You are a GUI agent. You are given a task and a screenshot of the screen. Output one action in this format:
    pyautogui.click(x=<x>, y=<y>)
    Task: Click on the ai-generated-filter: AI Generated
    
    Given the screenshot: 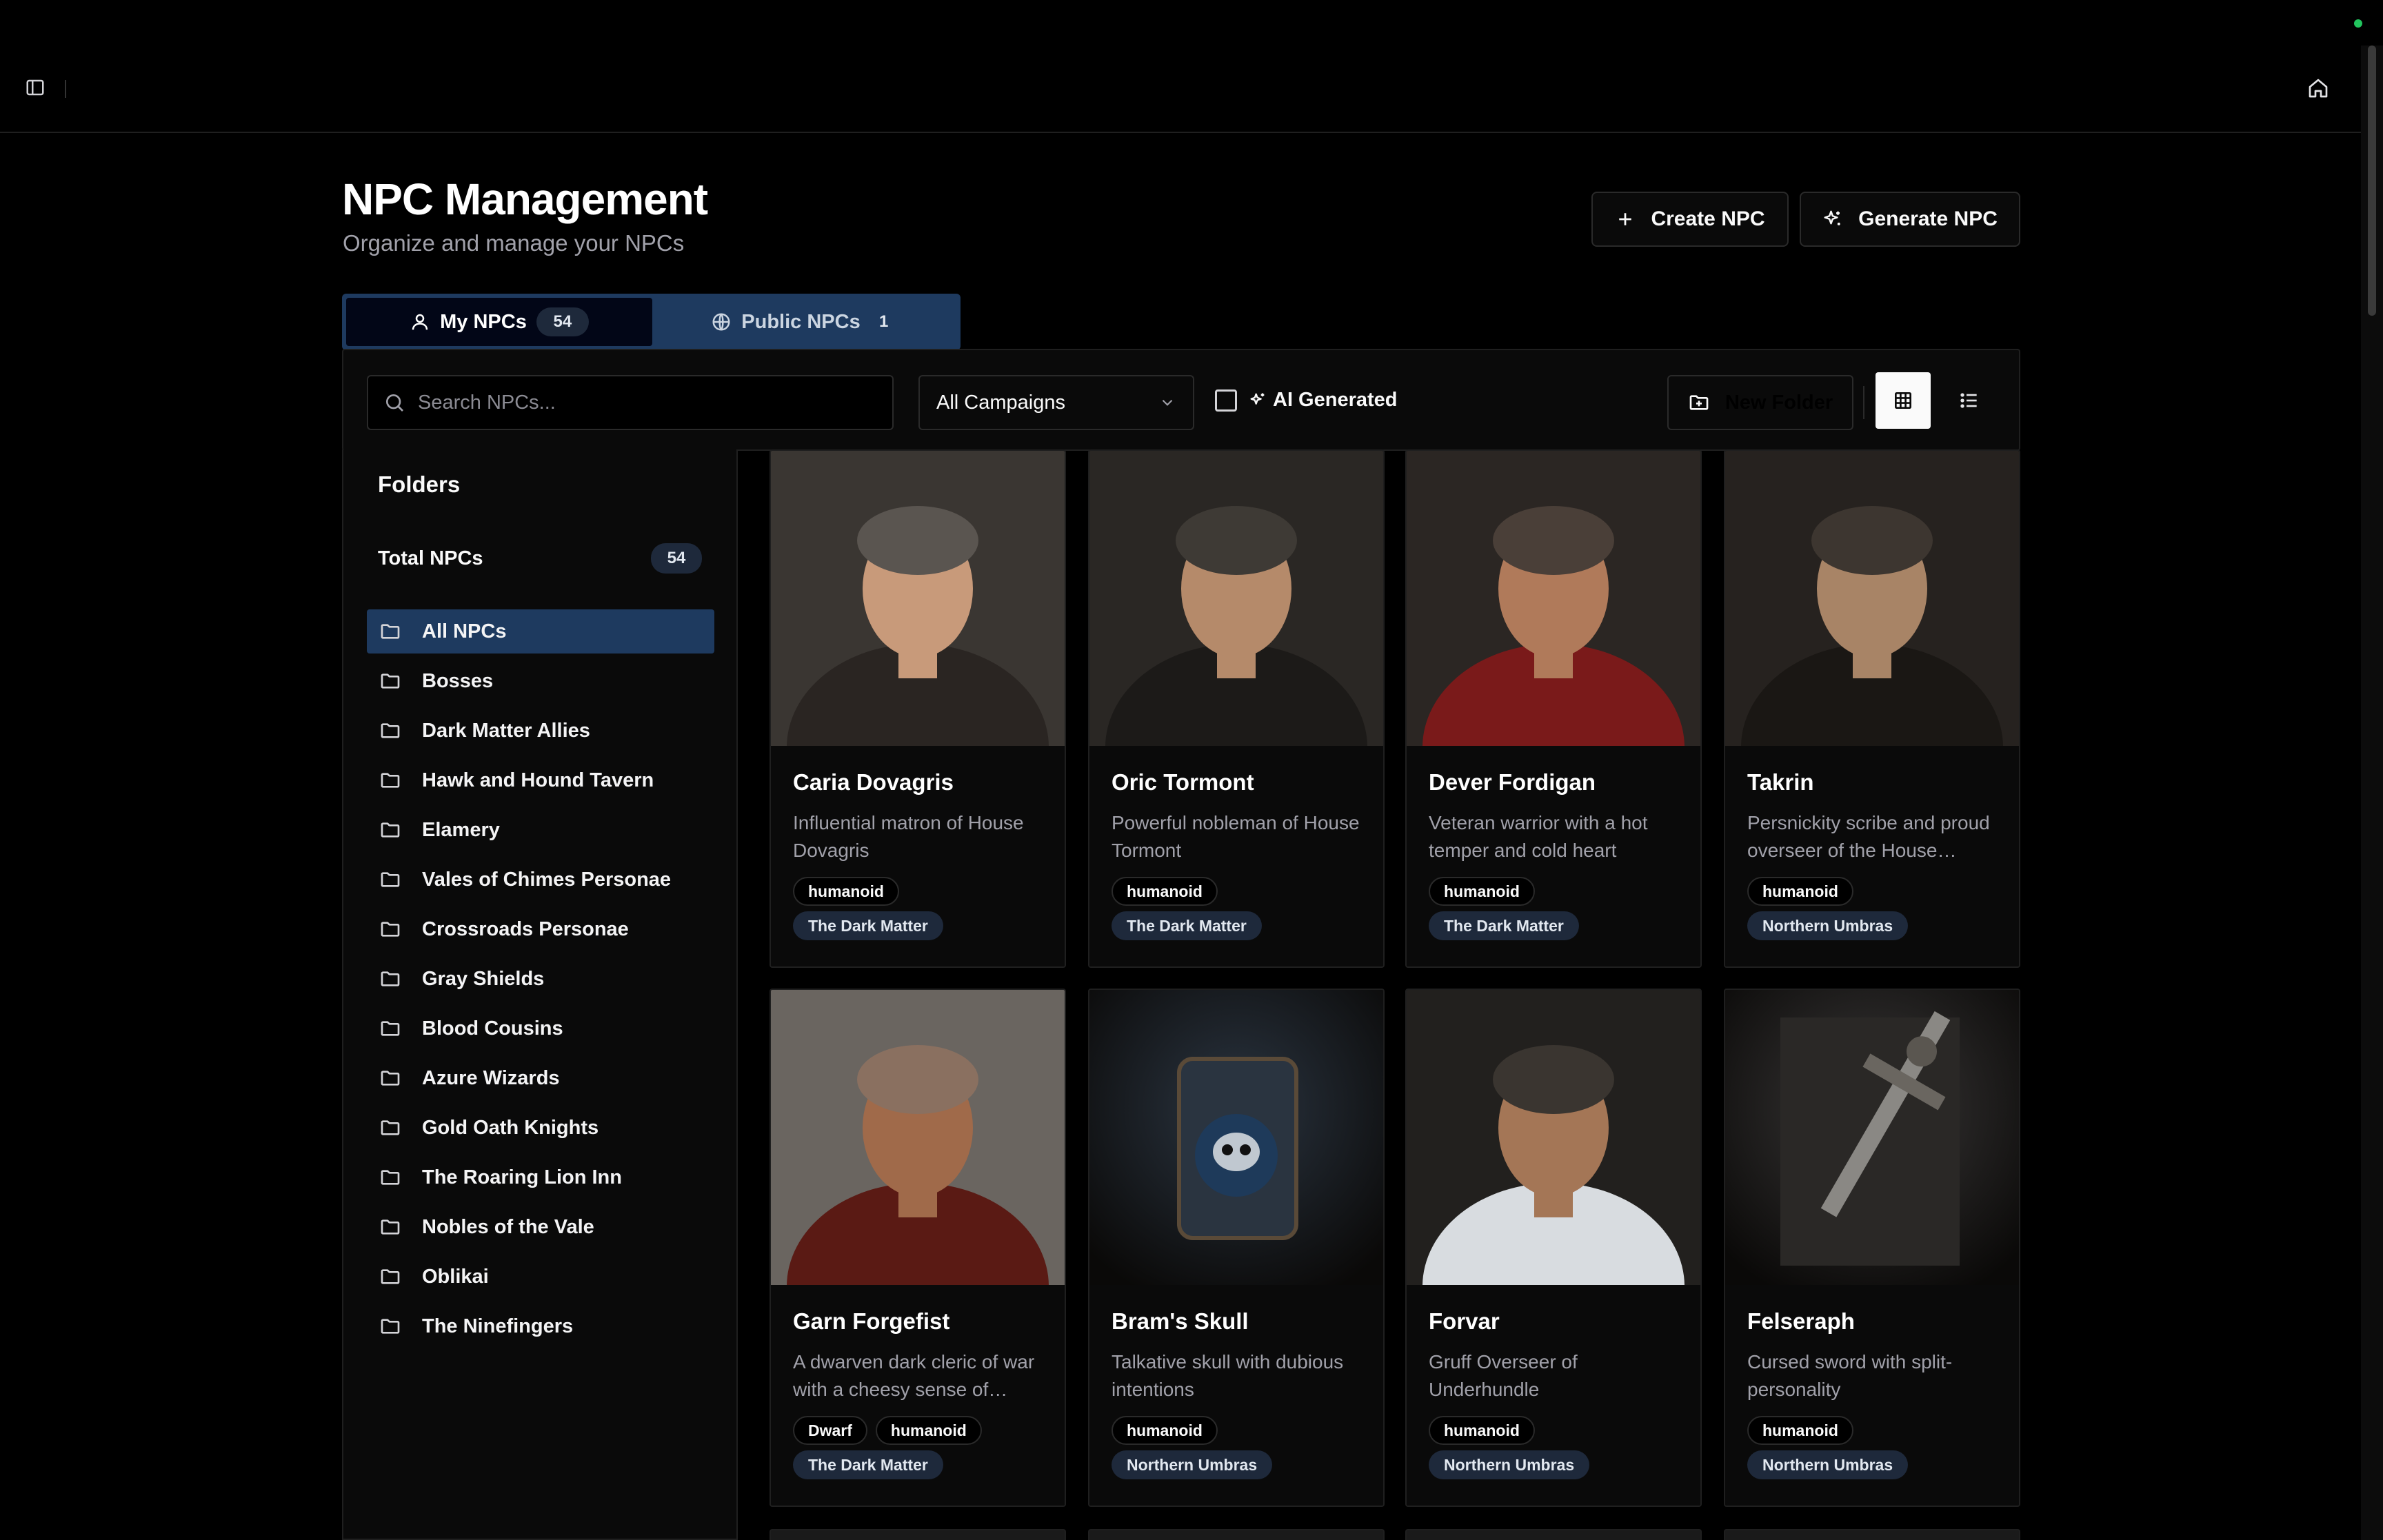 What is the action you would take?
    pyautogui.click(x=1306, y=401)
    